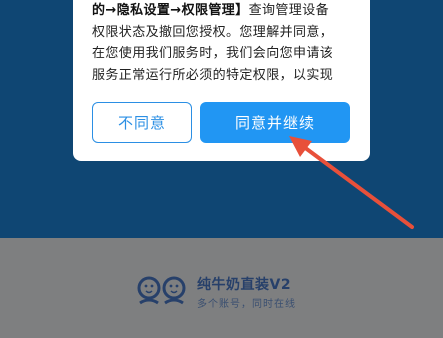 The height and width of the screenshot is (338, 443). Describe the element at coordinates (244, 285) in the screenshot. I see `app-title: 纯牛奶直装V2` at that location.